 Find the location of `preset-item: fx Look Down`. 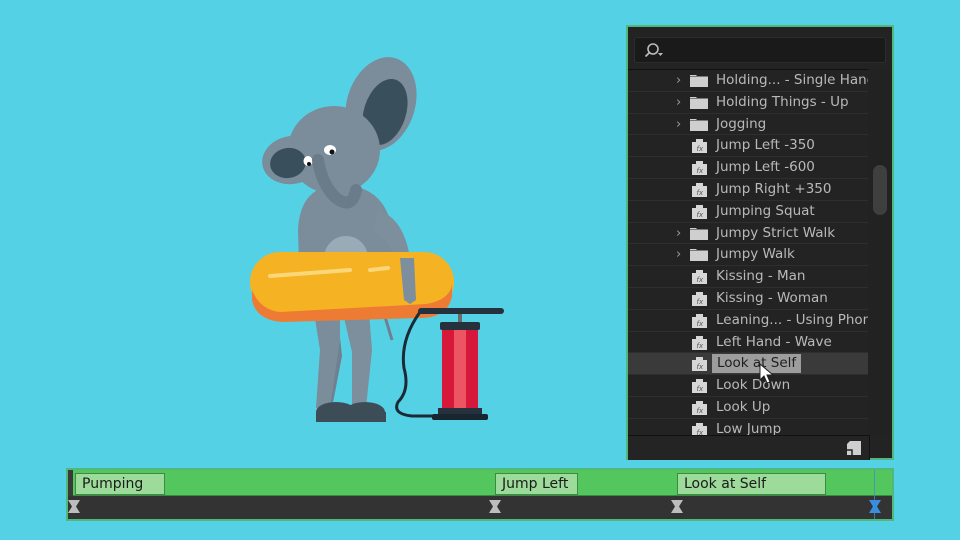

preset-item: fx Look Down is located at coordinates (748, 386).